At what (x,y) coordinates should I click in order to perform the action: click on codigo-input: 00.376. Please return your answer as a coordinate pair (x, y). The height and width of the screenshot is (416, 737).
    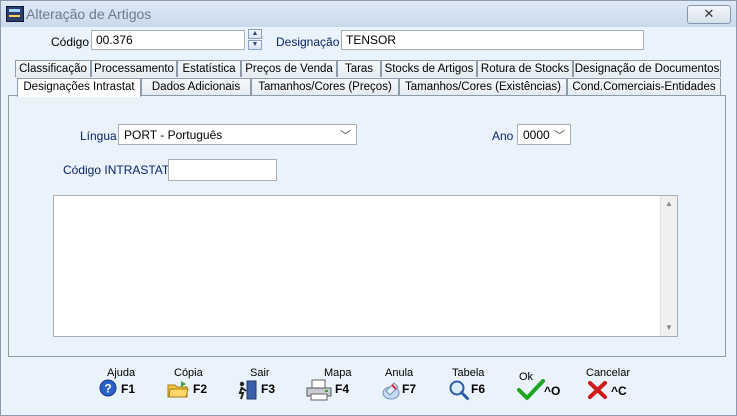
    Looking at the image, I should click on (168, 40).